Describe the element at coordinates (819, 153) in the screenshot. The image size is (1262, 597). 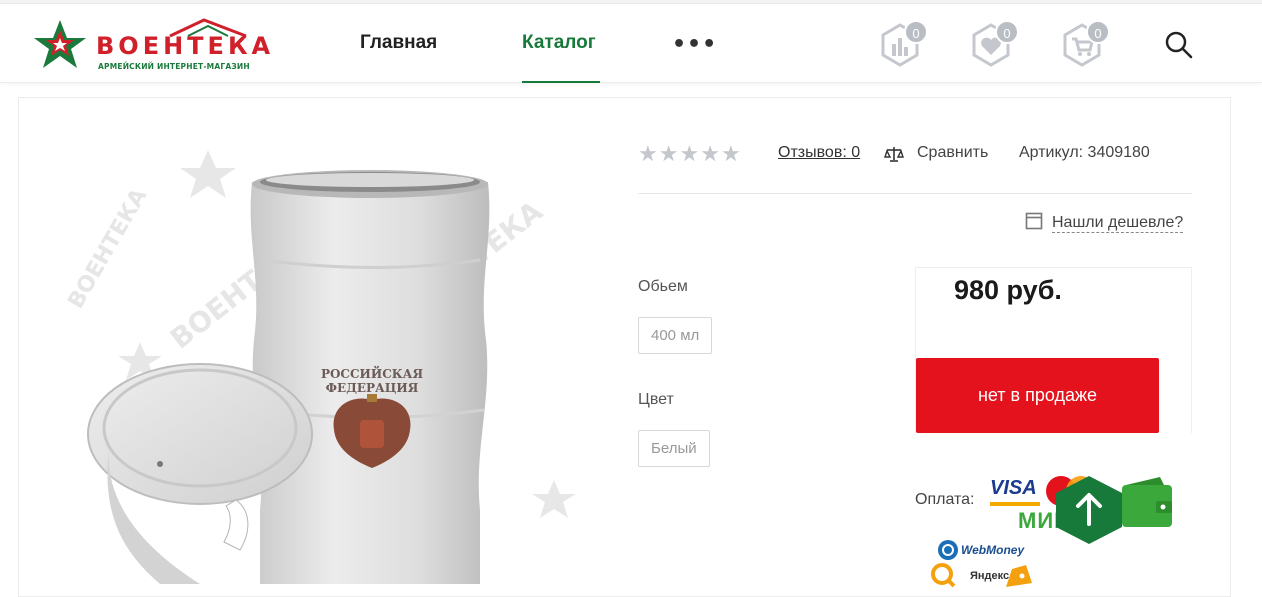
I see `reviews-link: Отзывов: 0` at that location.